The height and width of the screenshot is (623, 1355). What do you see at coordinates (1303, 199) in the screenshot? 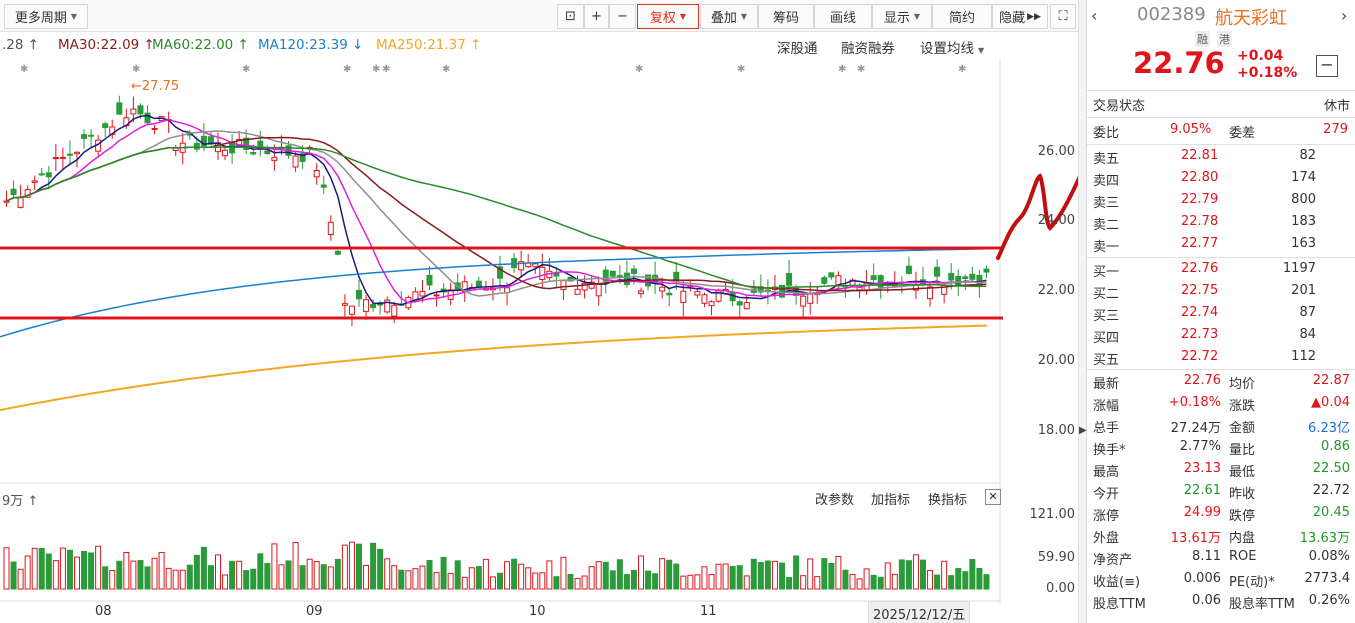
I see `level-volume: 800` at bounding box center [1303, 199].